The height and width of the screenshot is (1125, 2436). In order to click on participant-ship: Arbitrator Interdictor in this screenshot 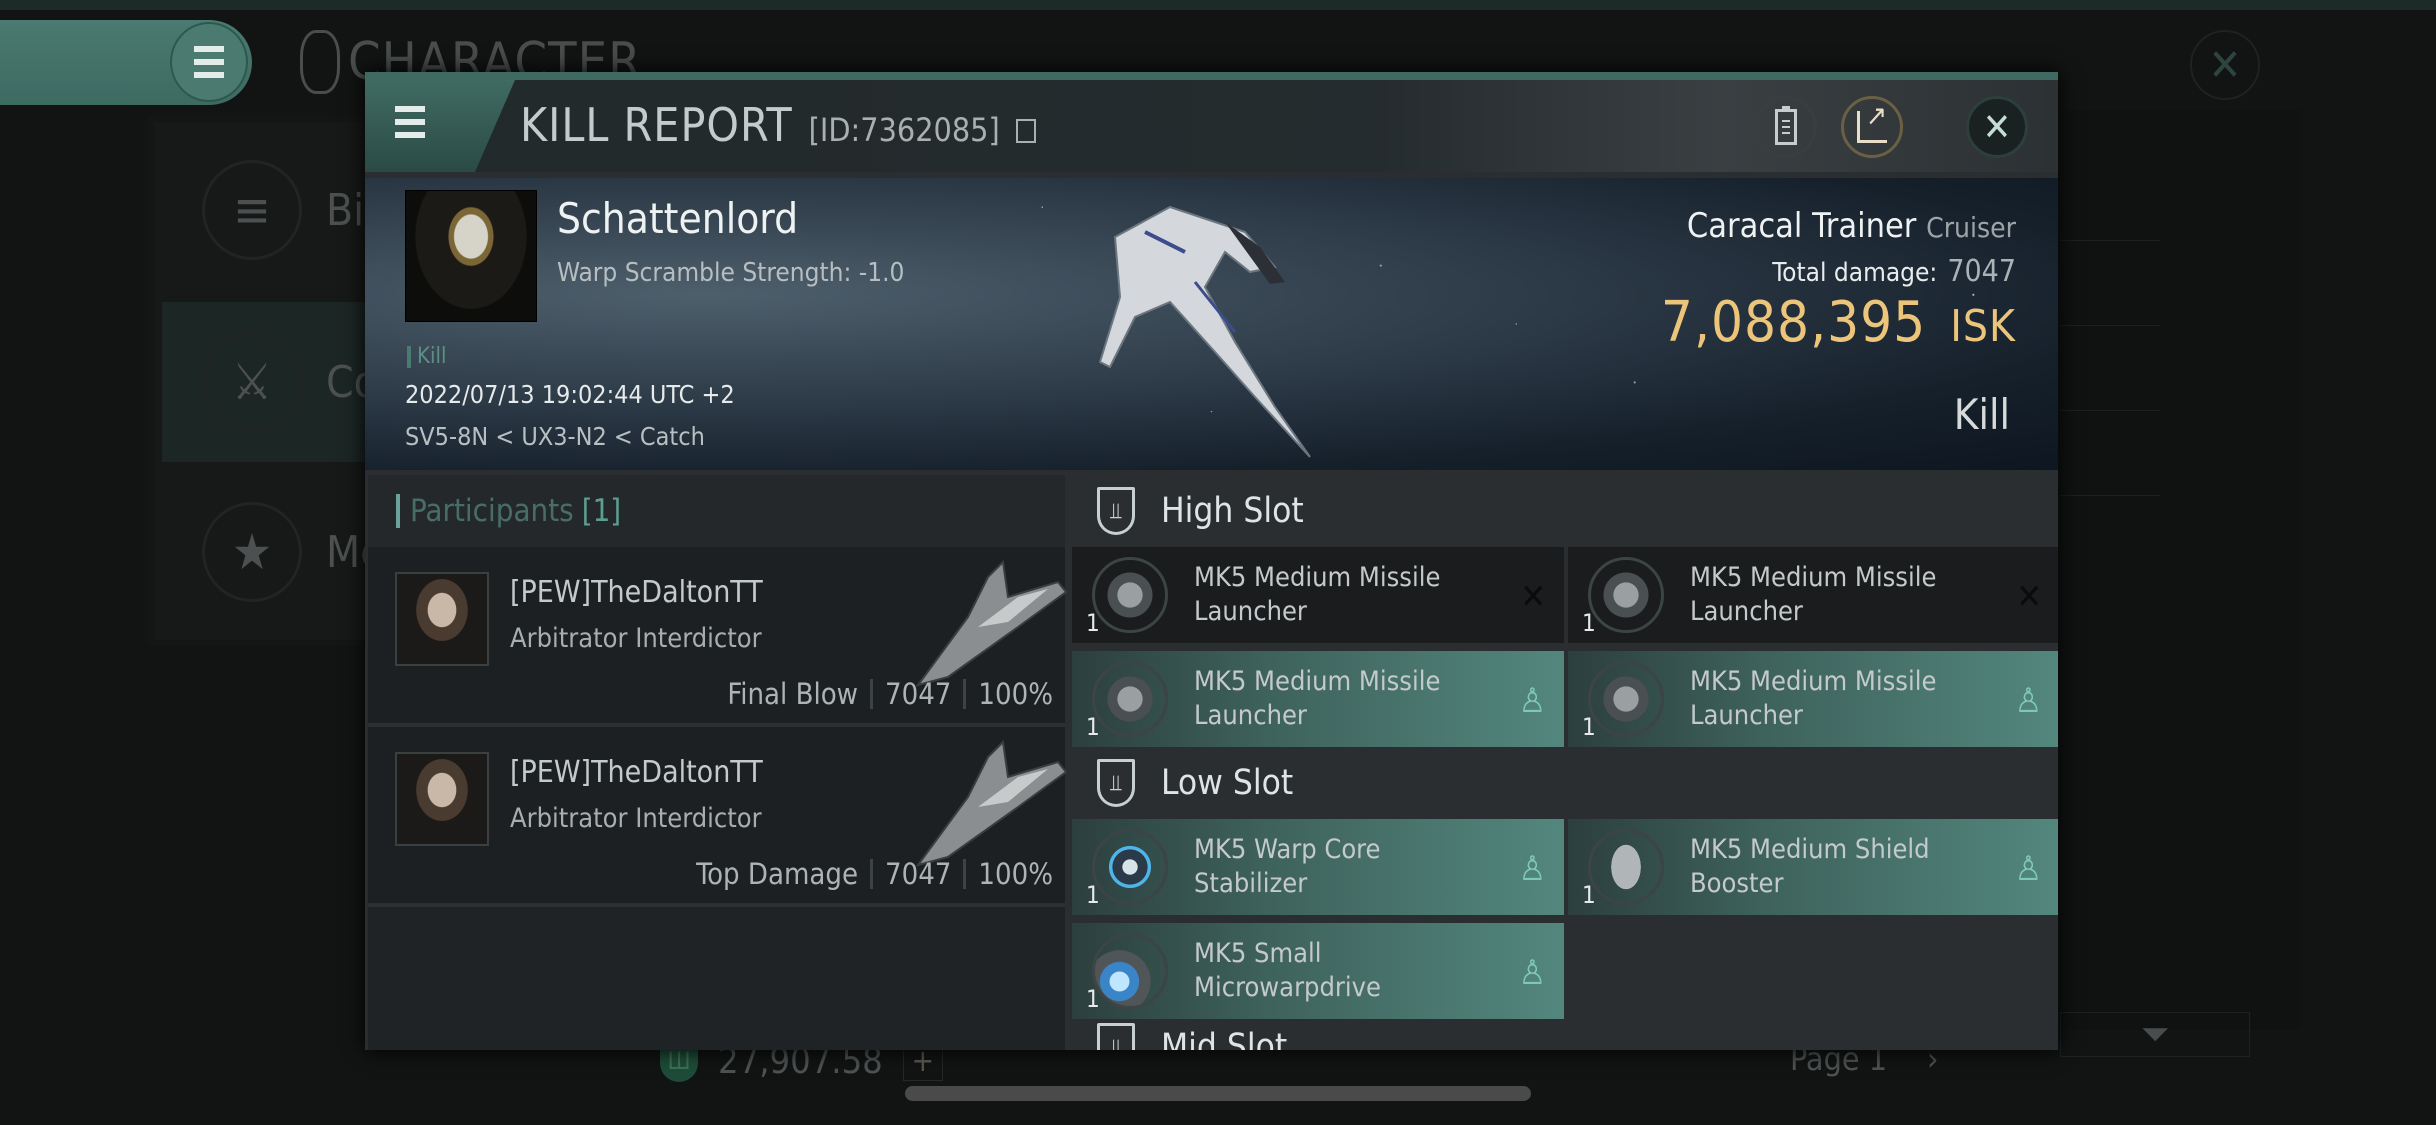, I will do `click(636, 818)`.